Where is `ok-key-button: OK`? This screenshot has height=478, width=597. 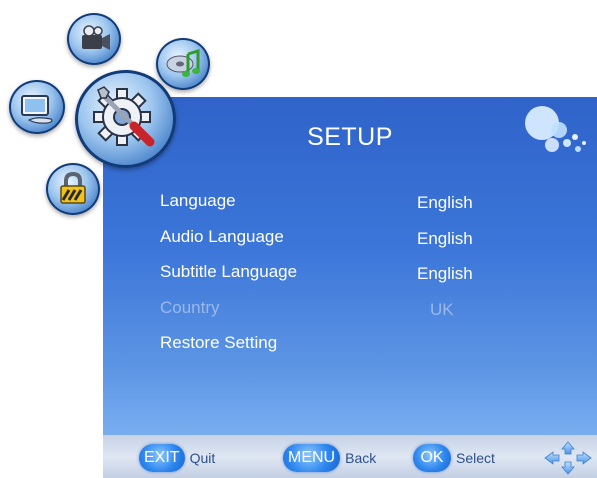 ok-key-button: OK is located at coordinates (432, 458).